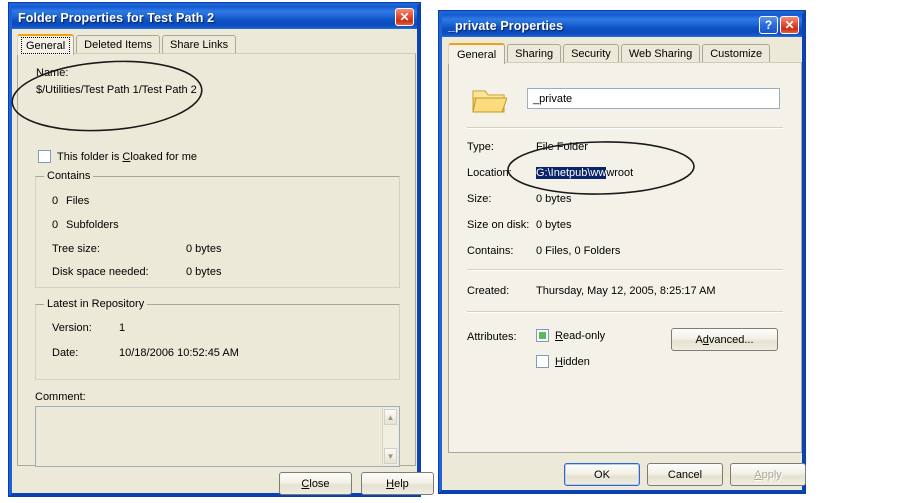  Describe the element at coordinates (626, 291) in the screenshot. I see `created-value: Thursday, May 12, 2005, 8:25:17 AM` at that location.